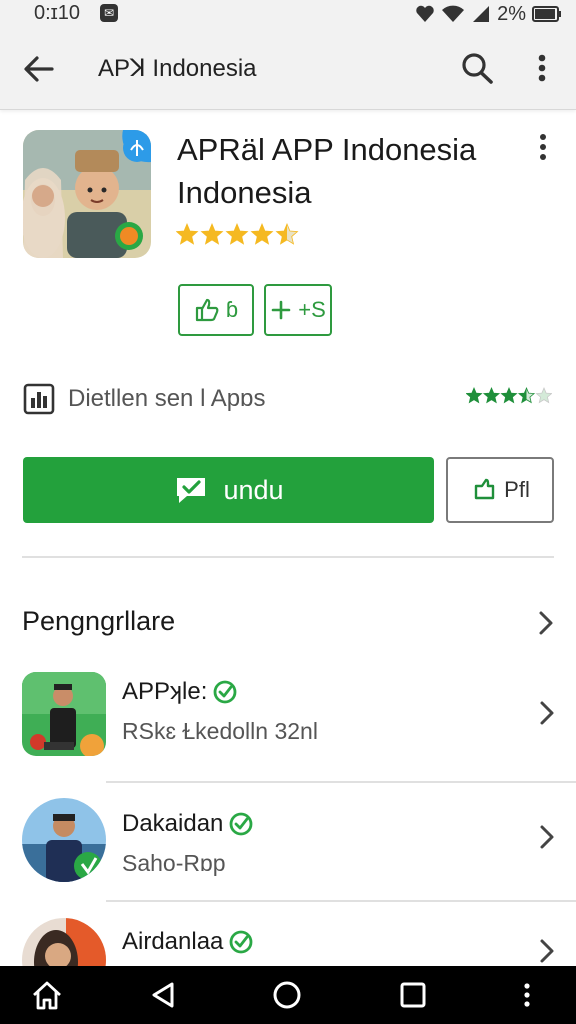 This screenshot has height=1024, width=576. What do you see at coordinates (481, 14) in the screenshot?
I see `signal-icon` at bounding box center [481, 14].